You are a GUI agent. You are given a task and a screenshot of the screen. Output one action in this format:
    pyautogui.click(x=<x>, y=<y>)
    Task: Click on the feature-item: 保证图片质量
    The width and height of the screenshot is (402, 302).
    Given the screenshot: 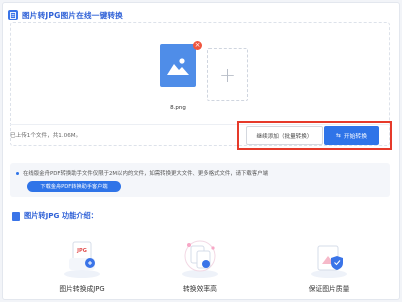 What is the action you would take?
    pyautogui.click(x=329, y=264)
    